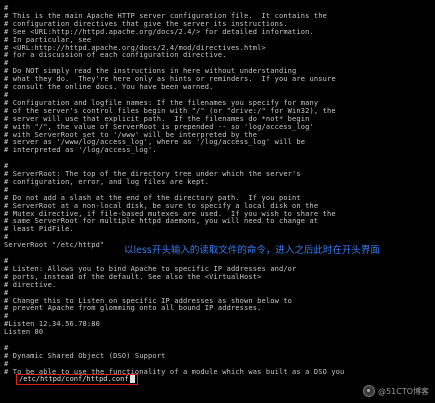 This screenshot has height=403, width=435. Describe the element at coordinates (85, 355) in the screenshot. I see `terminal-line: # Dynamic Shared Object (DSO) Support` at that location.